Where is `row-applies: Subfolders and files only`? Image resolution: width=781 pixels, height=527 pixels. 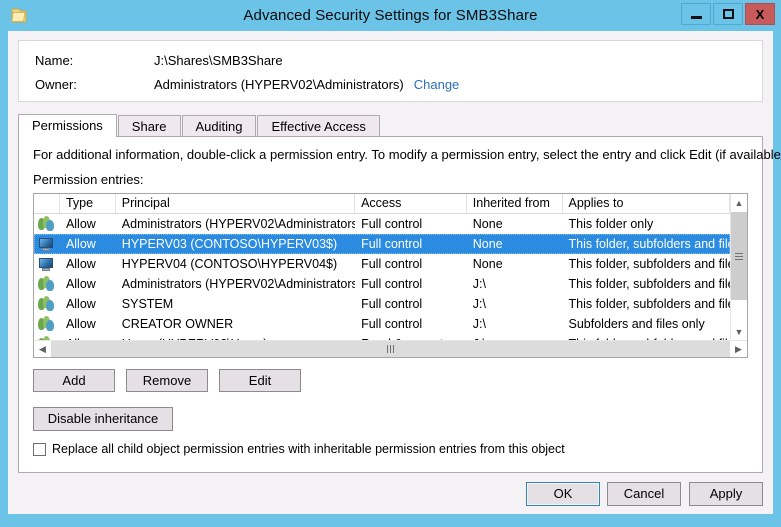
row-applies: Subfolders and files only is located at coordinates (636, 323).